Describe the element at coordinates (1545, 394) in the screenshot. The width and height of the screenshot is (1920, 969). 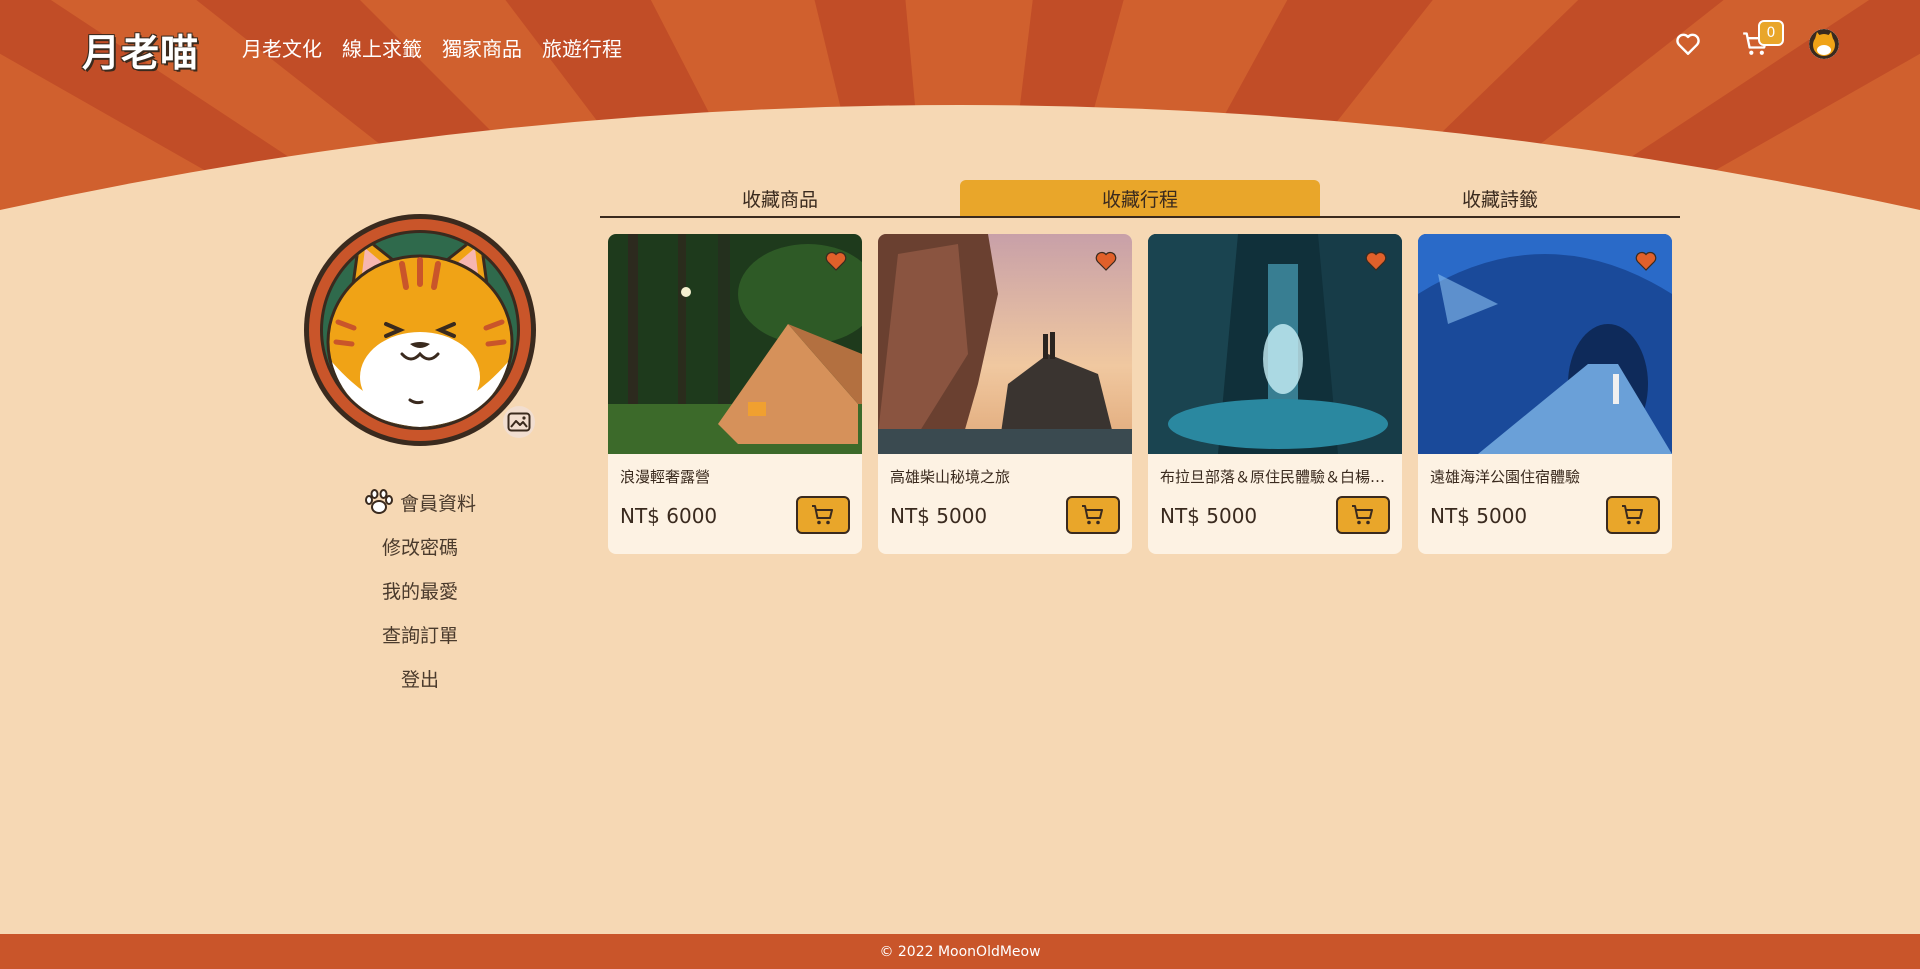
I see `trip-card: 遠雄海洋公園住宿體驗 NT$ 5000` at that location.